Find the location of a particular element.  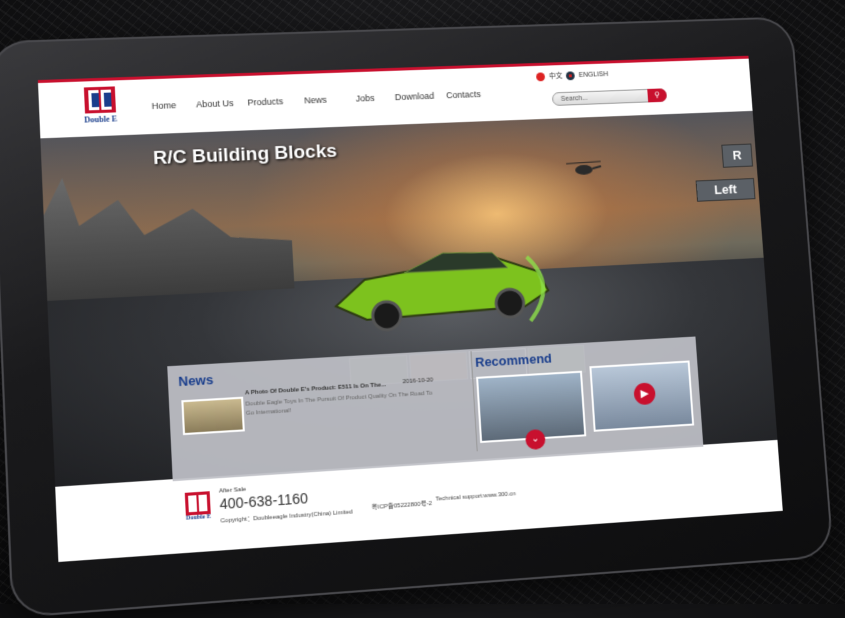

sign-left: Left is located at coordinates (725, 189).